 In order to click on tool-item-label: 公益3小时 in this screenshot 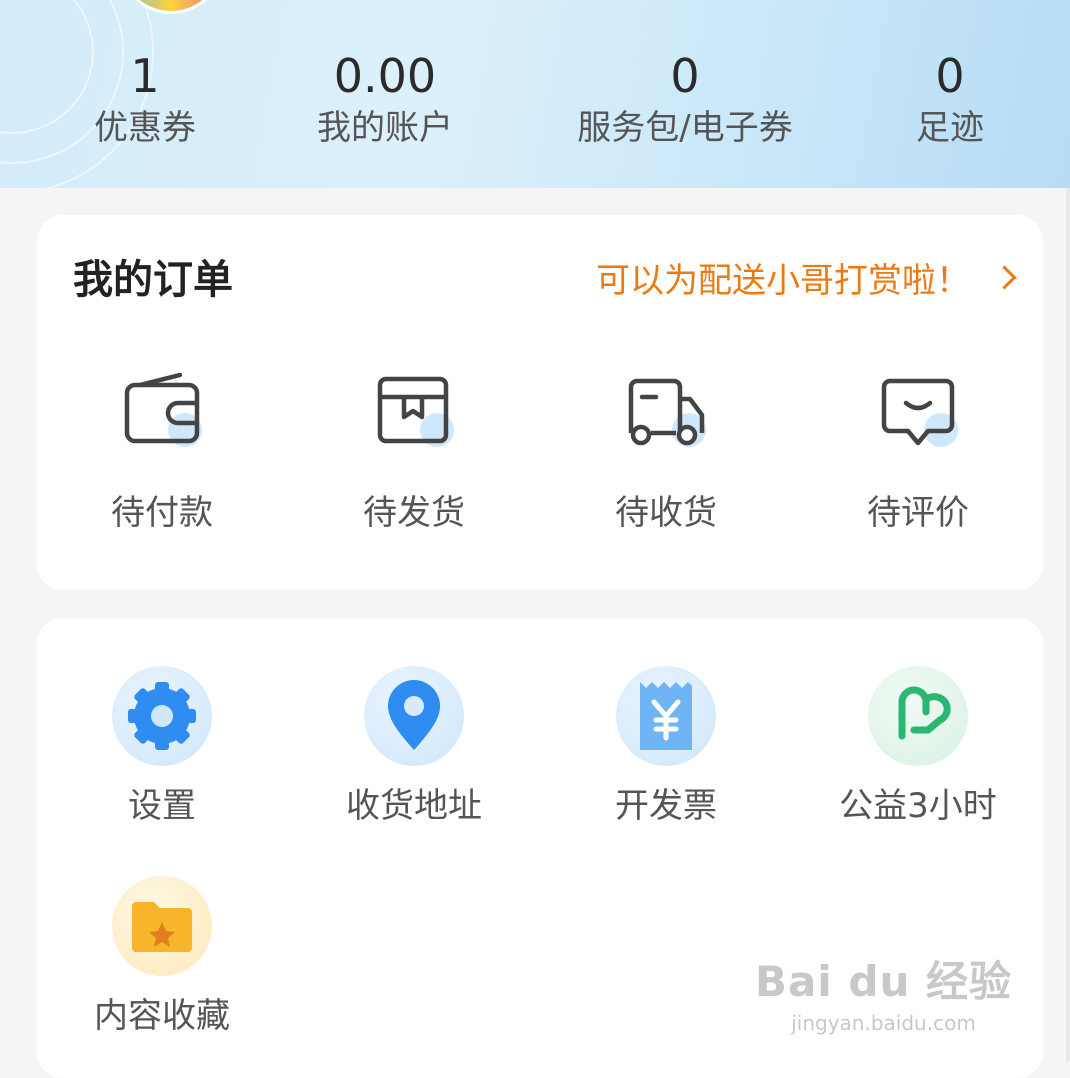, I will do `click(918, 806)`.